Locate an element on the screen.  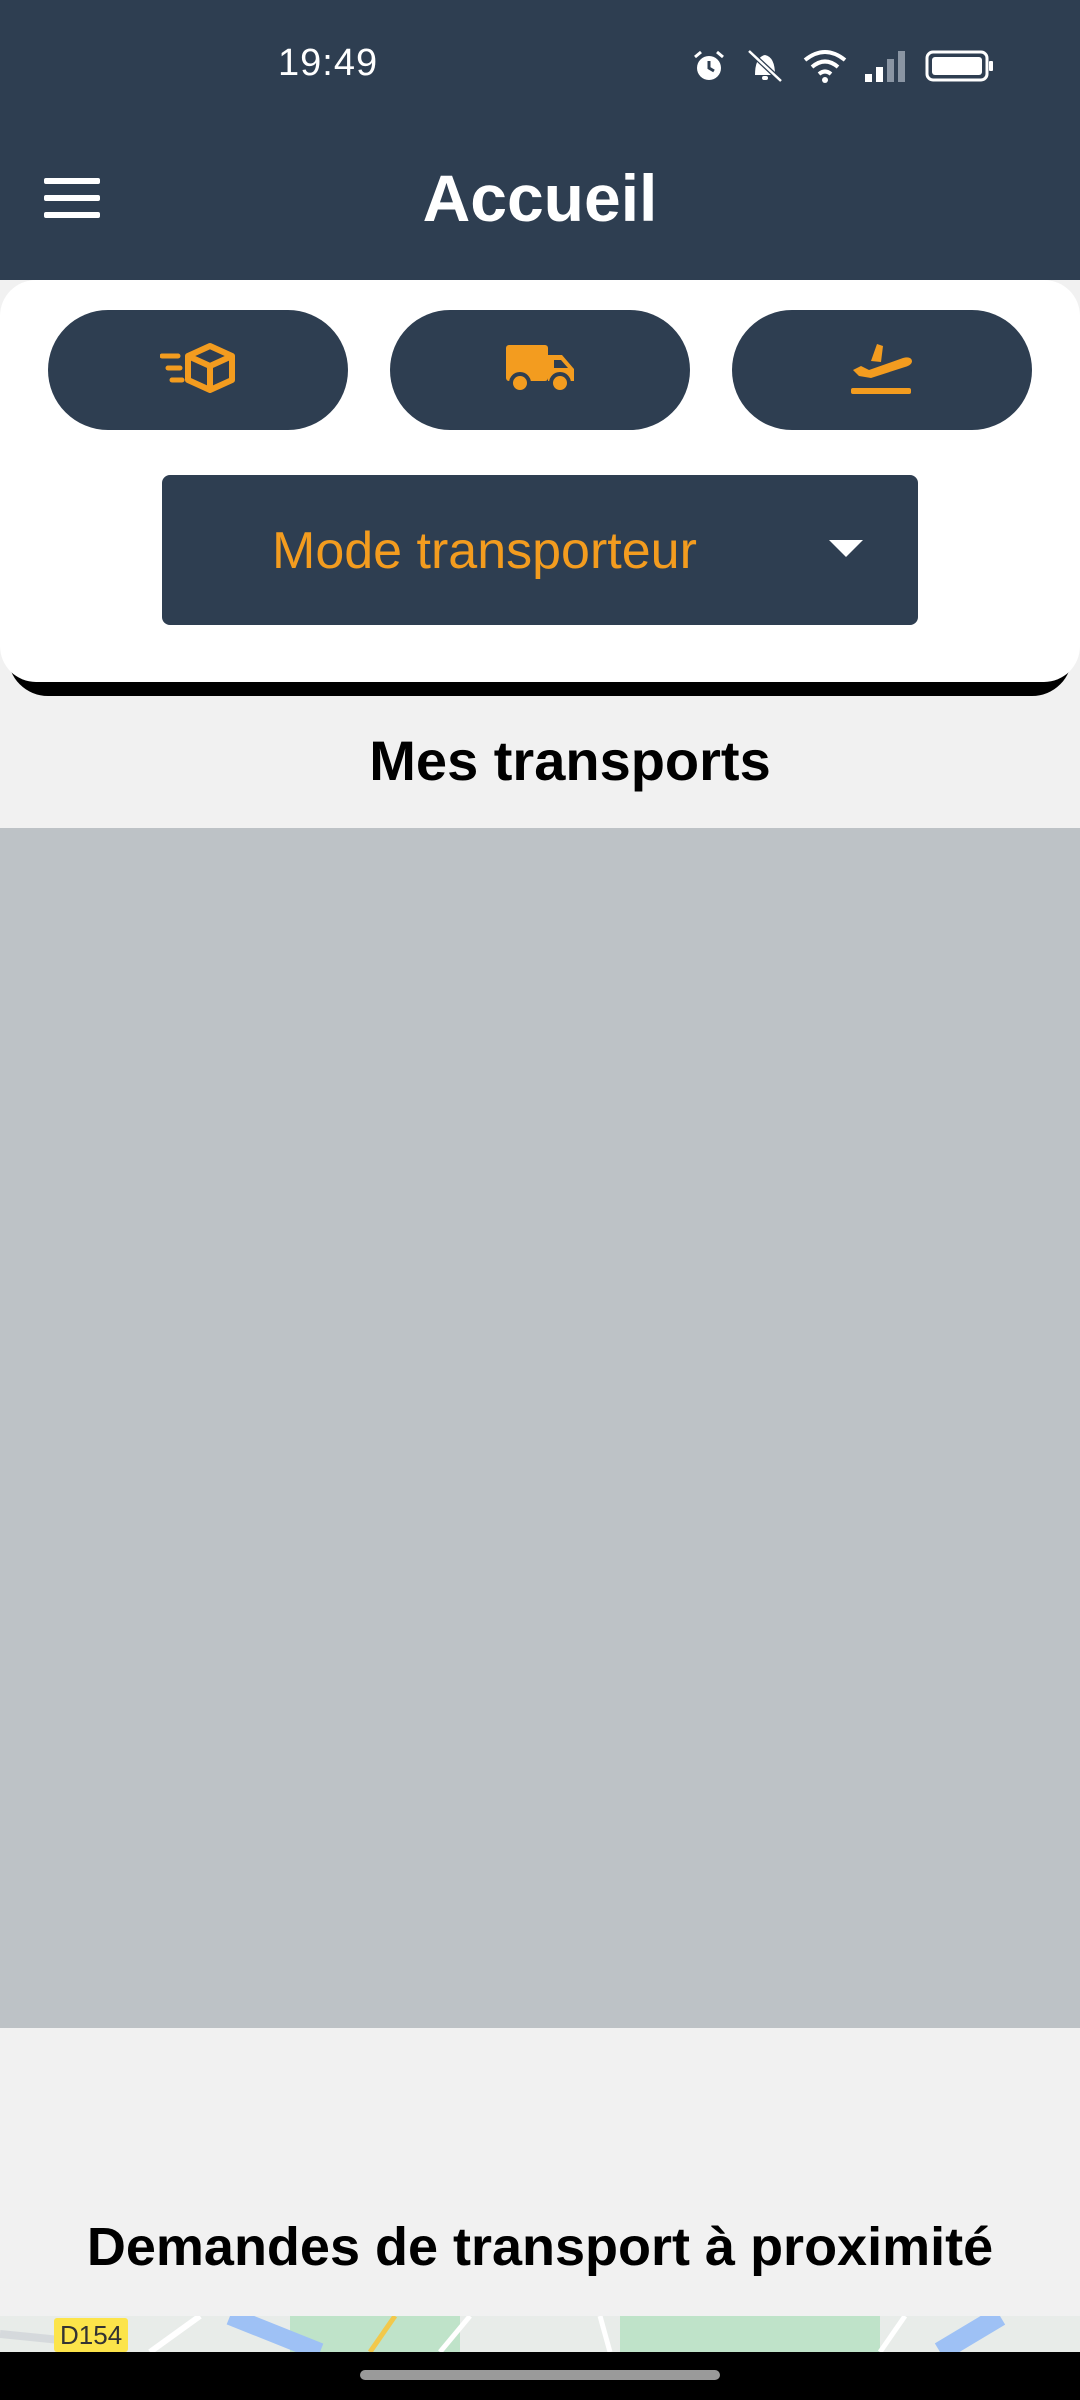
caret-down-icon is located at coordinates (846, 548).